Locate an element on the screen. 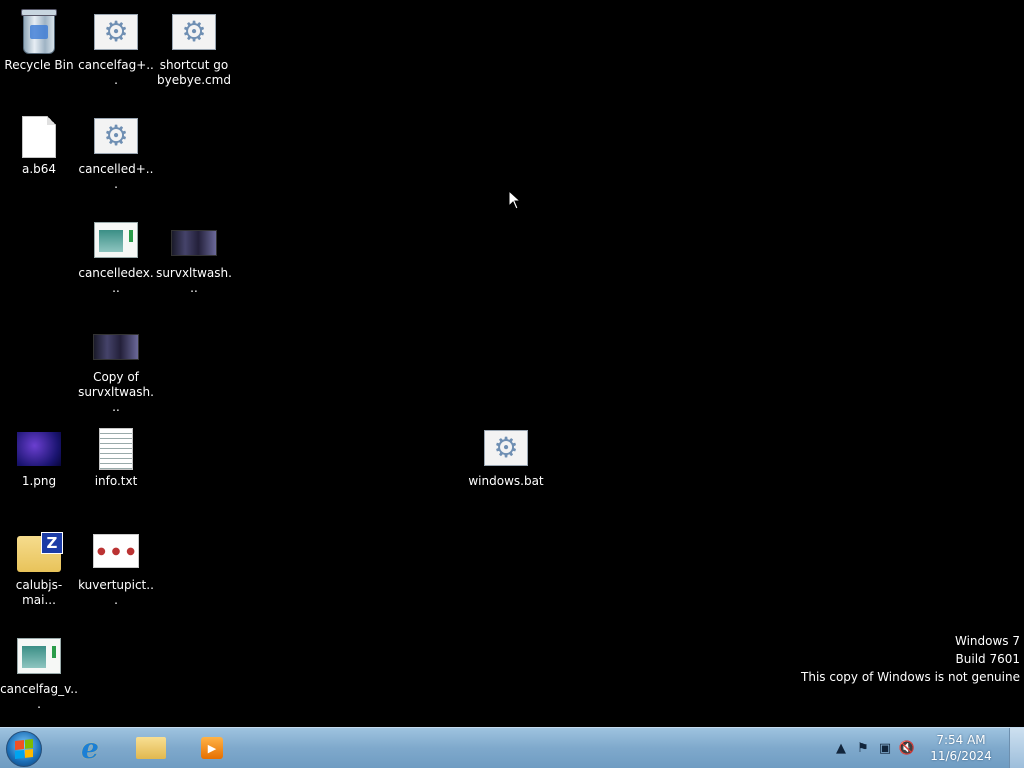 This screenshot has width=1024, height=768. icon-label: a.b64 is located at coordinates (39, 169).